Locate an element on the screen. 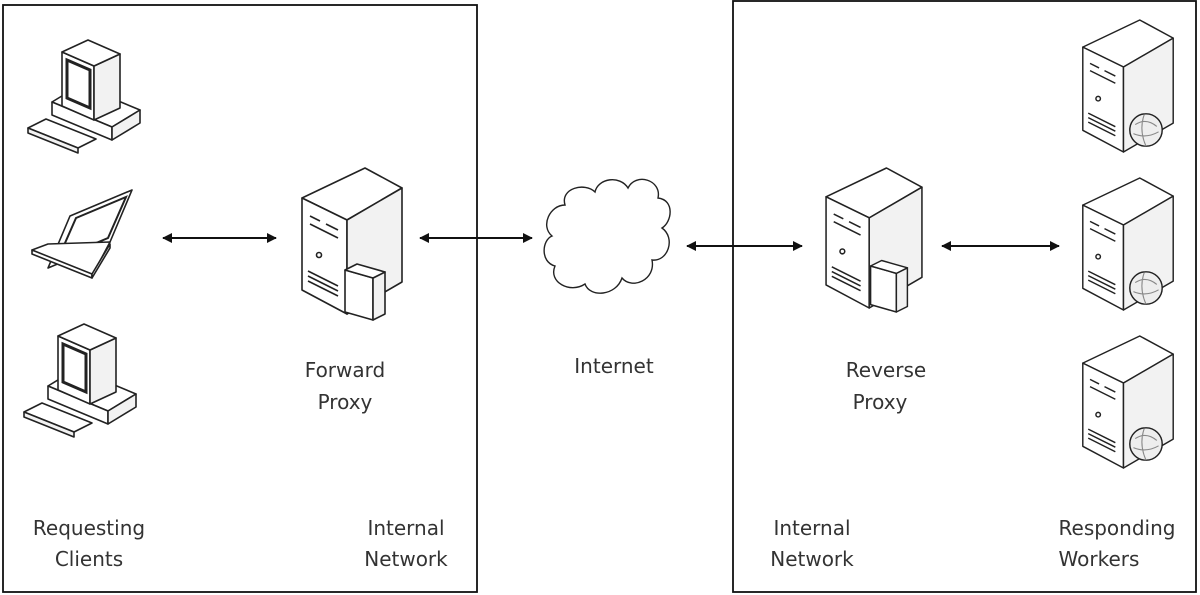  workers-label-line1: Responding is located at coordinates (1117, 528).